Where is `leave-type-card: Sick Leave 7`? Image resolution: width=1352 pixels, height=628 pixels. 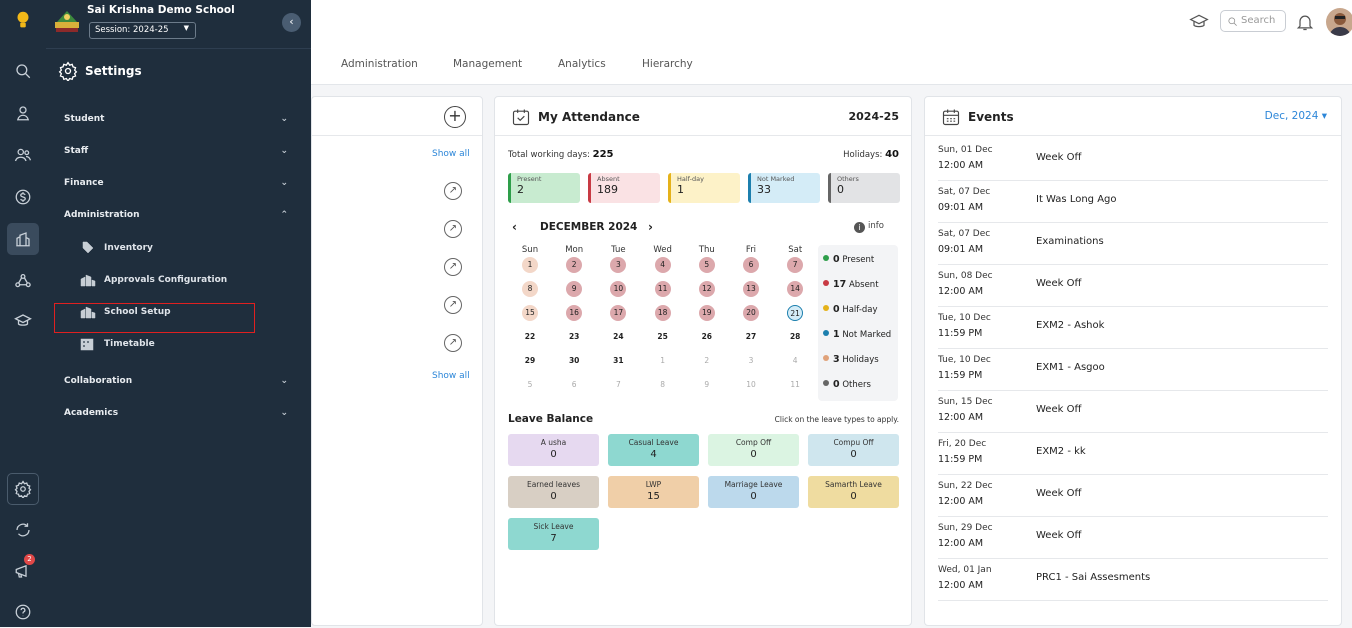 leave-type-card: Sick Leave 7 is located at coordinates (553, 534).